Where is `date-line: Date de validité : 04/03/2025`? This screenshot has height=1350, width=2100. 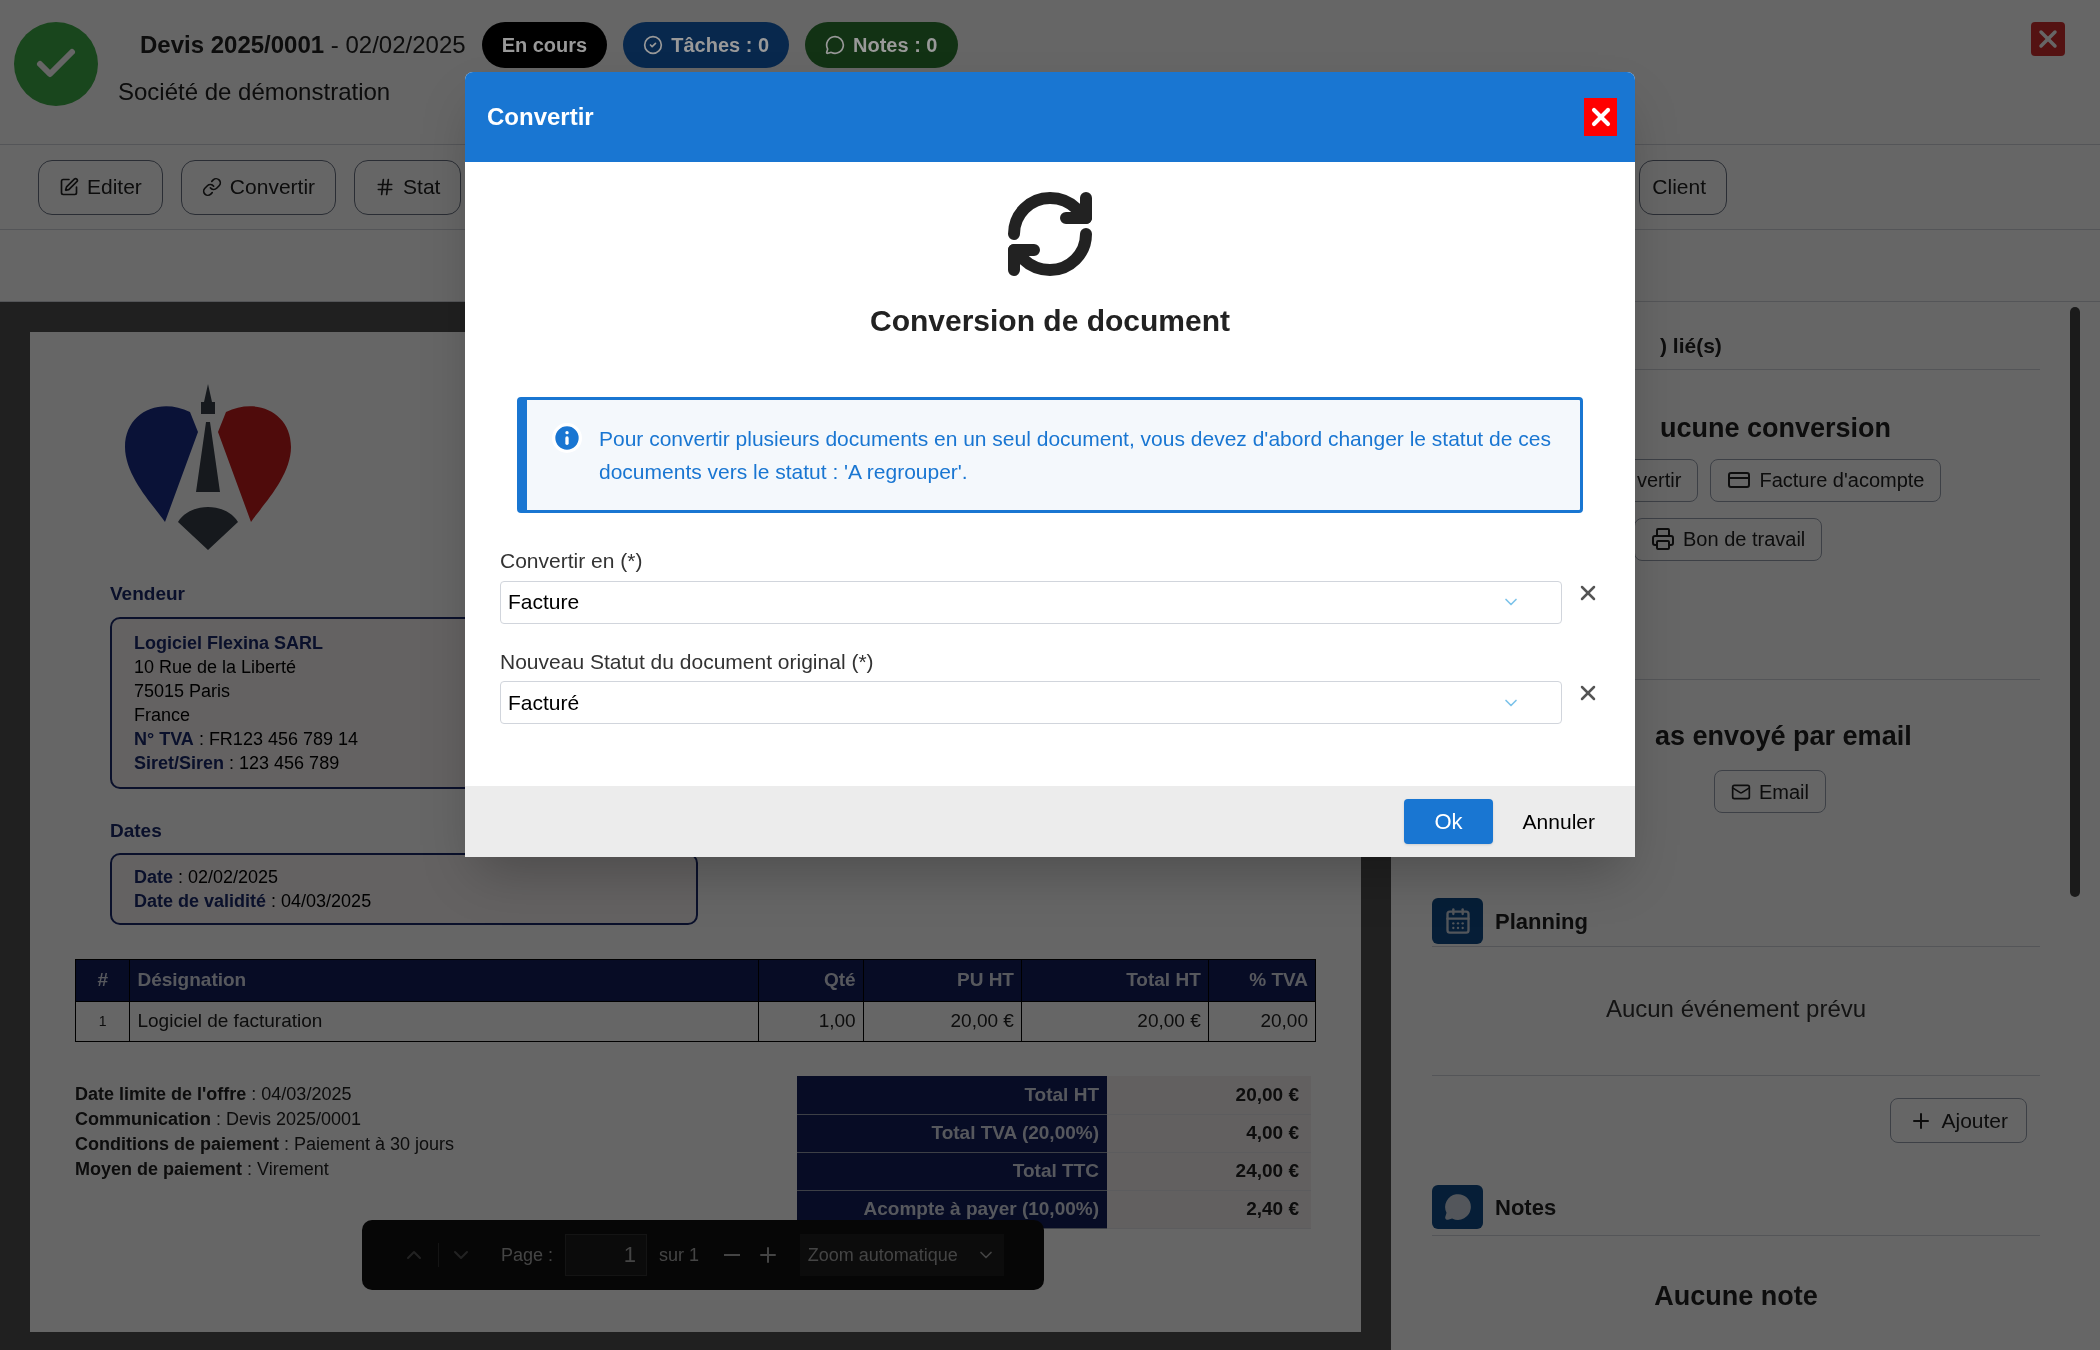 date-line: Date de validité : 04/03/2025 is located at coordinates (253, 901).